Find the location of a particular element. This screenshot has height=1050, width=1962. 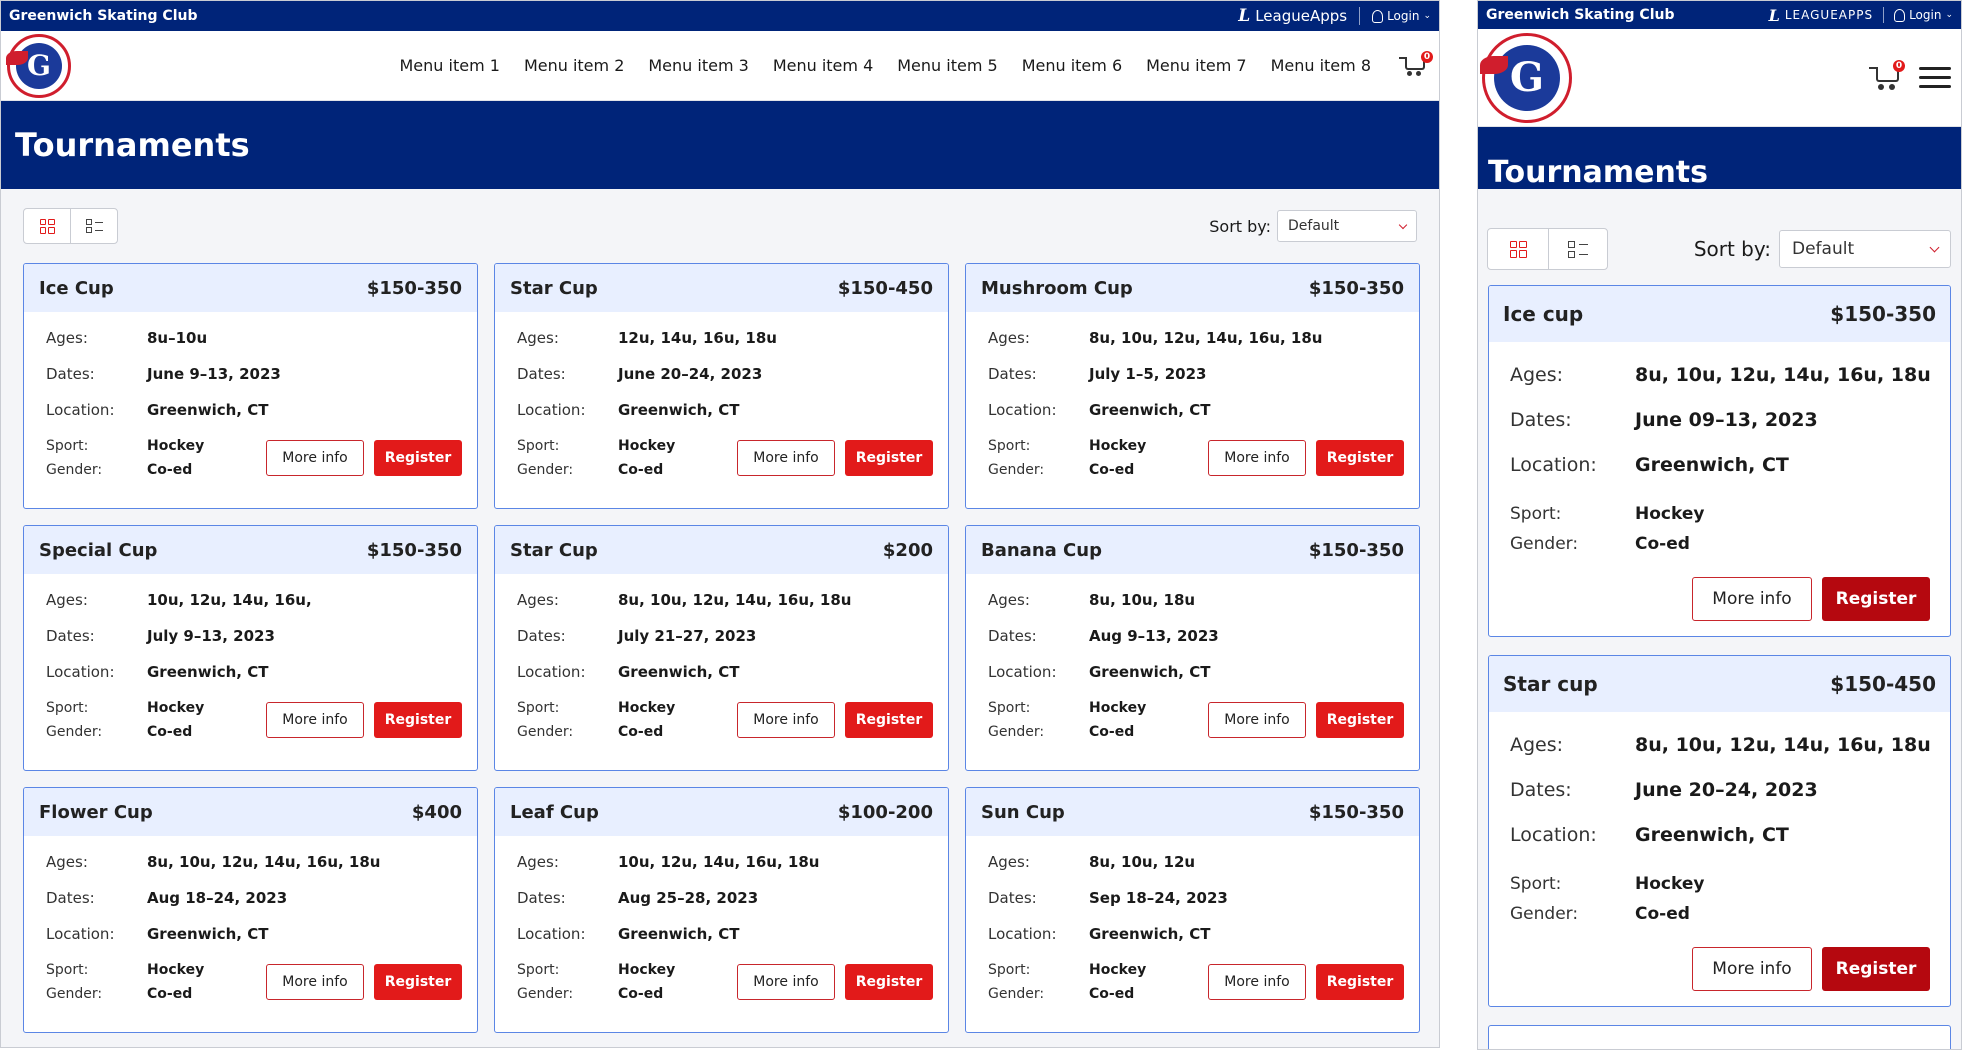

login-menu-mobile: Login ⌄ is located at coordinates (1923, 15).